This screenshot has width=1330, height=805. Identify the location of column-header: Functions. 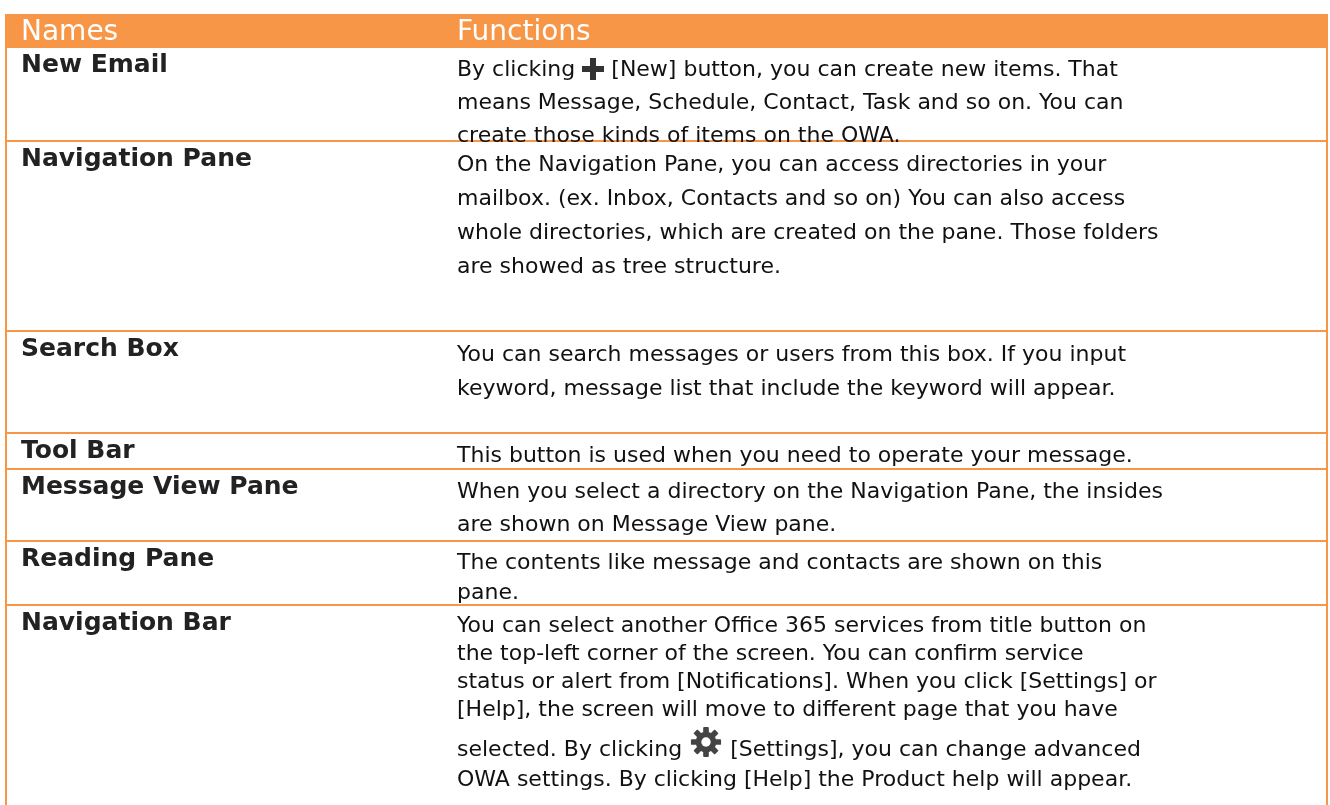
(524, 31).